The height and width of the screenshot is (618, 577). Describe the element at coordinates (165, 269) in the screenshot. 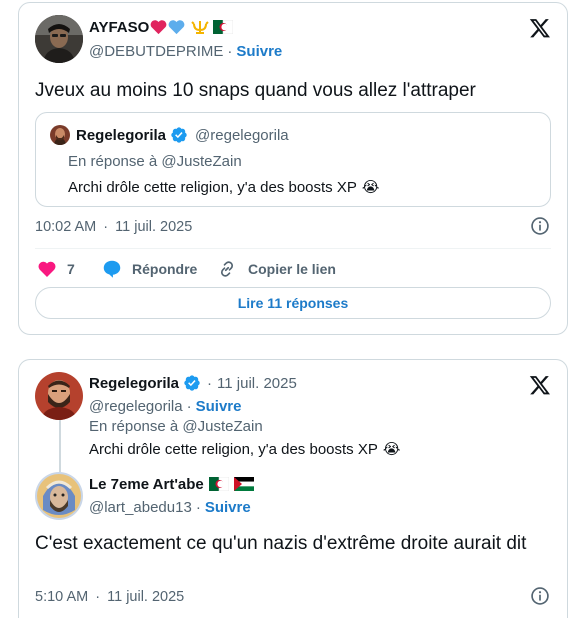

I see `reply-label: Répondre` at that location.